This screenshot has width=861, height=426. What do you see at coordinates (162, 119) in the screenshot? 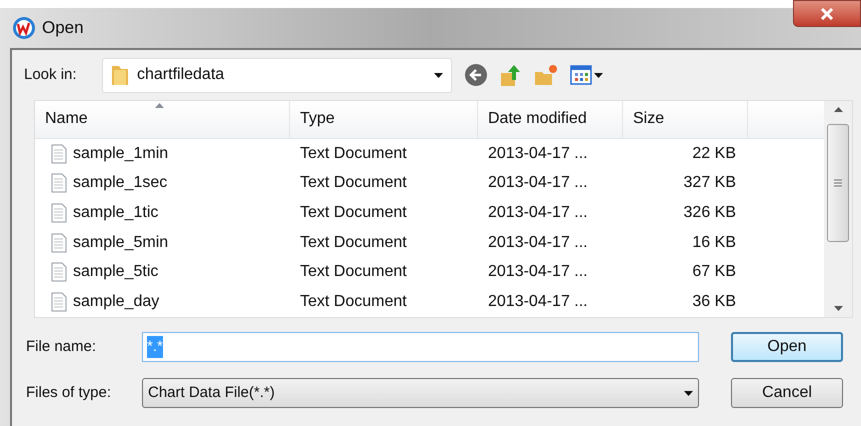
I see `column-header: Name` at bounding box center [162, 119].